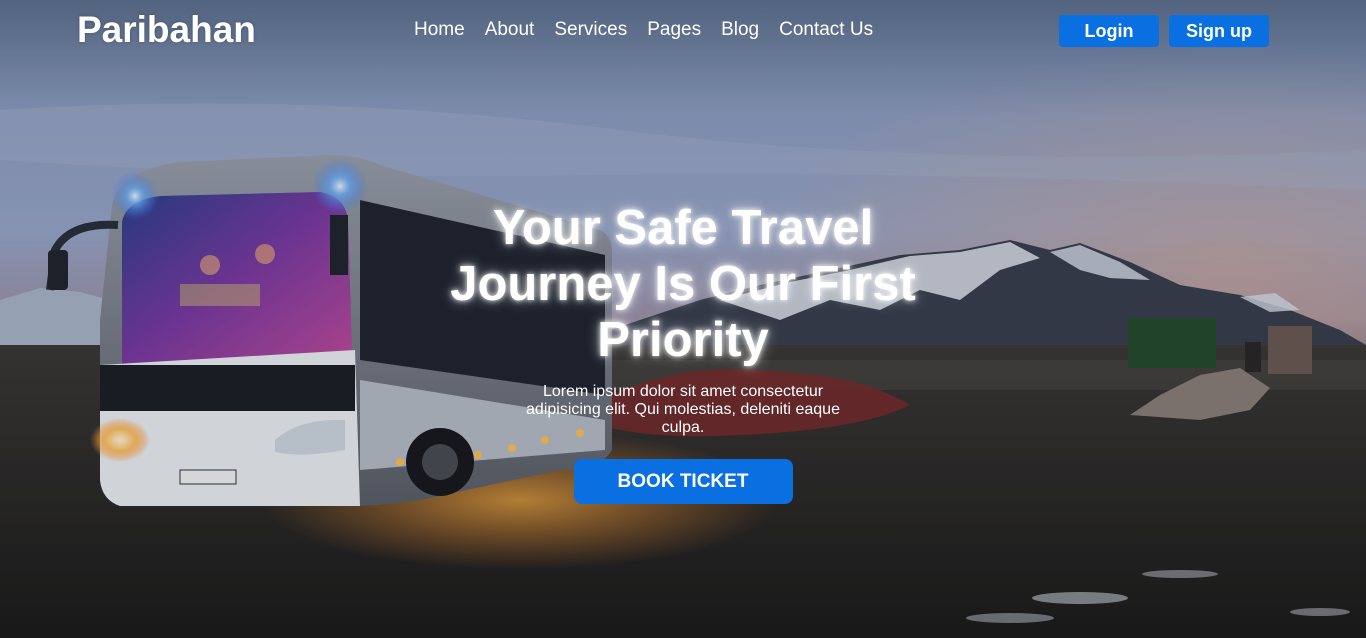  I want to click on nav-item-home: Home, so click(439, 30).